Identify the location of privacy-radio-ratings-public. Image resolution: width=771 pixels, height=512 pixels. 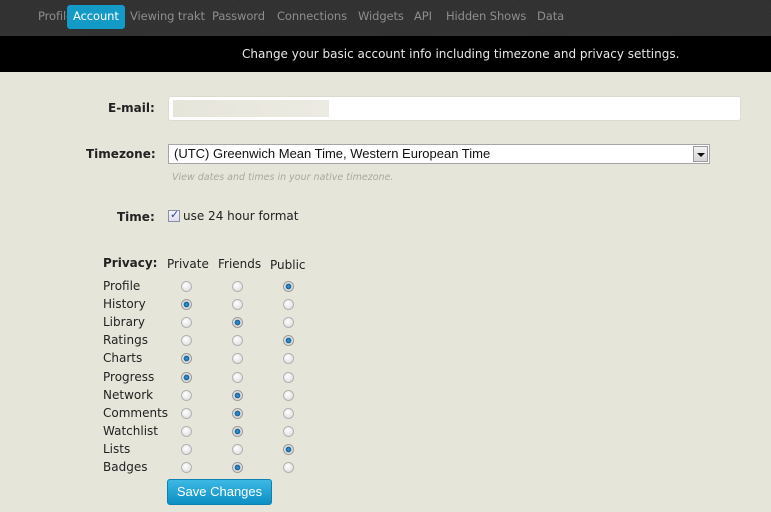
(288, 340).